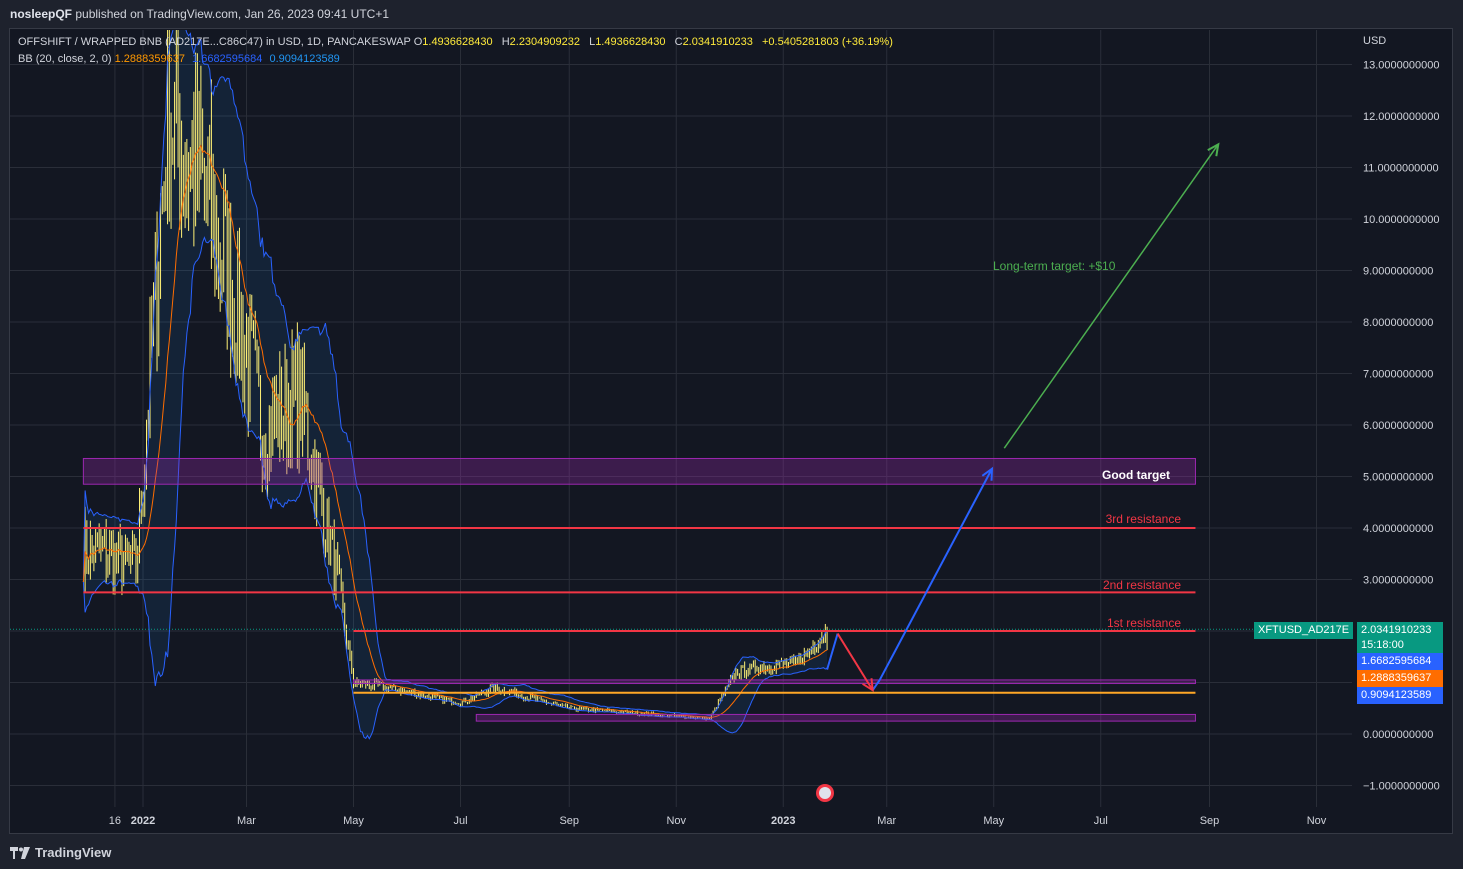  Describe the element at coordinates (73, 852) in the screenshot. I see `brand-name: TradingView` at that location.